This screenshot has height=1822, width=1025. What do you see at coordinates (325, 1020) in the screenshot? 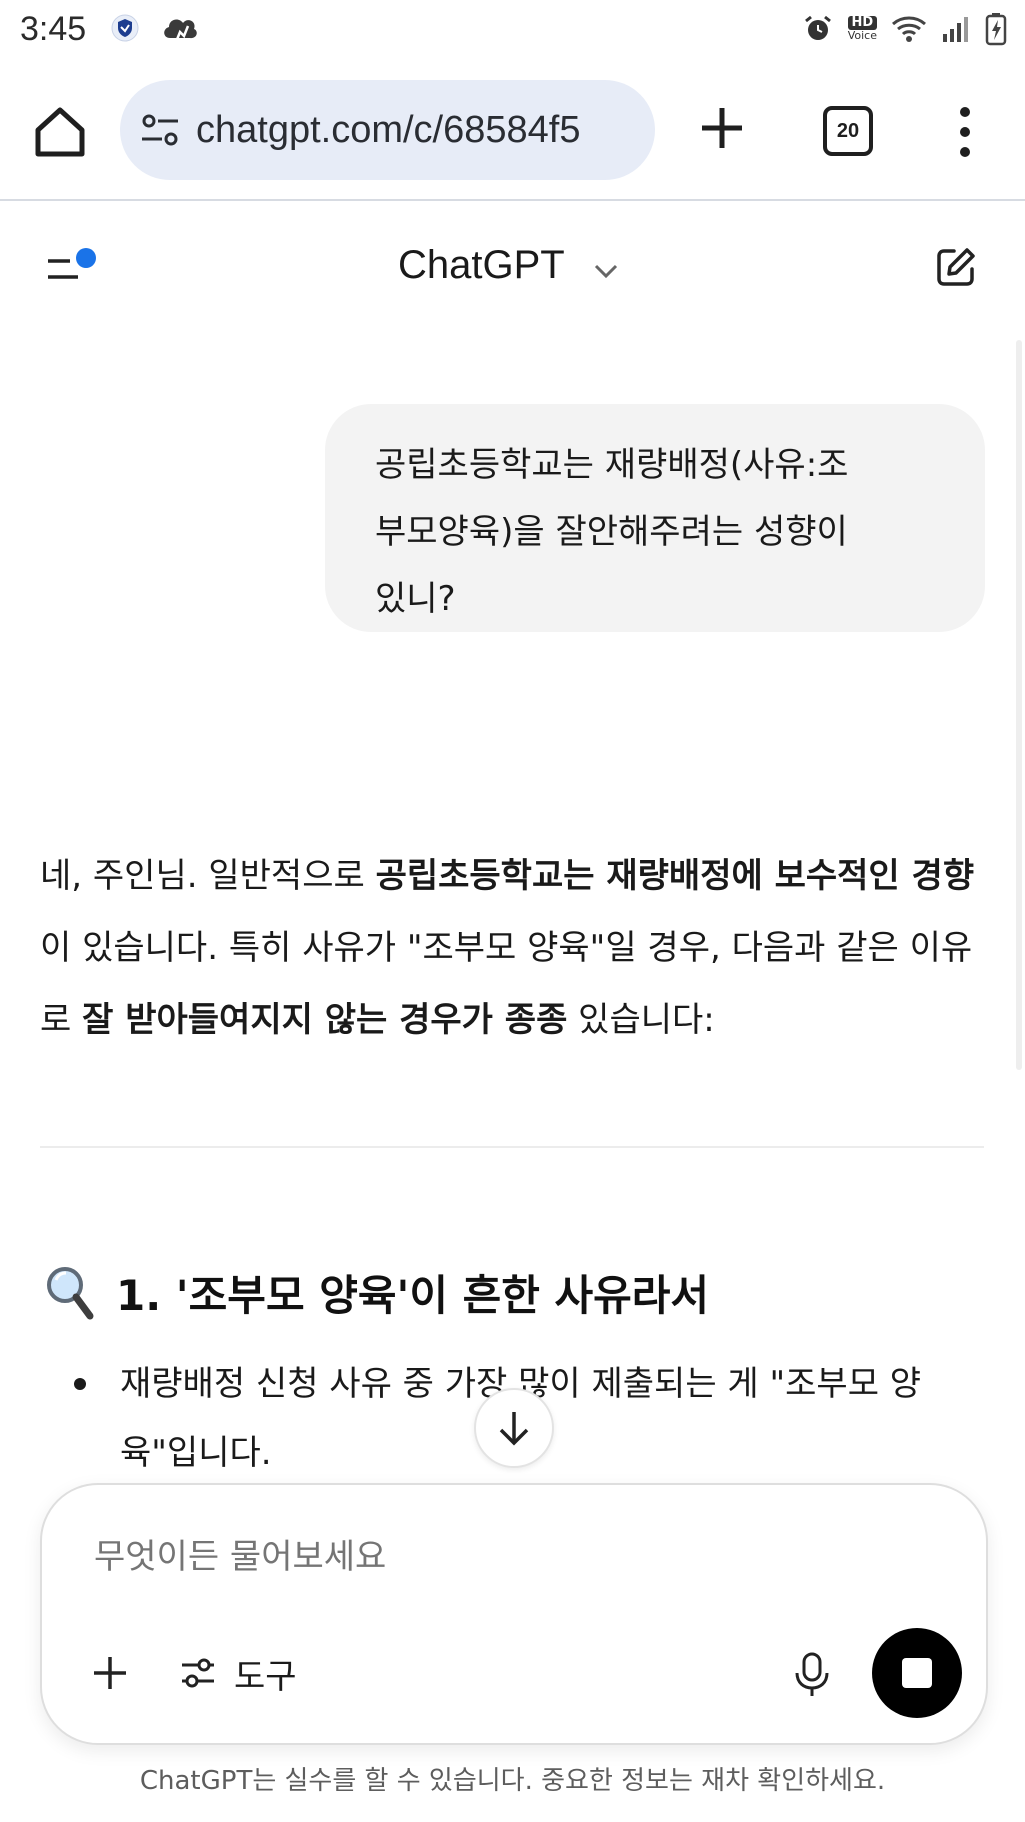
I see `intro-bold-text: 잘 받아들여지지 않는 경우가 종종` at bounding box center [325, 1020].